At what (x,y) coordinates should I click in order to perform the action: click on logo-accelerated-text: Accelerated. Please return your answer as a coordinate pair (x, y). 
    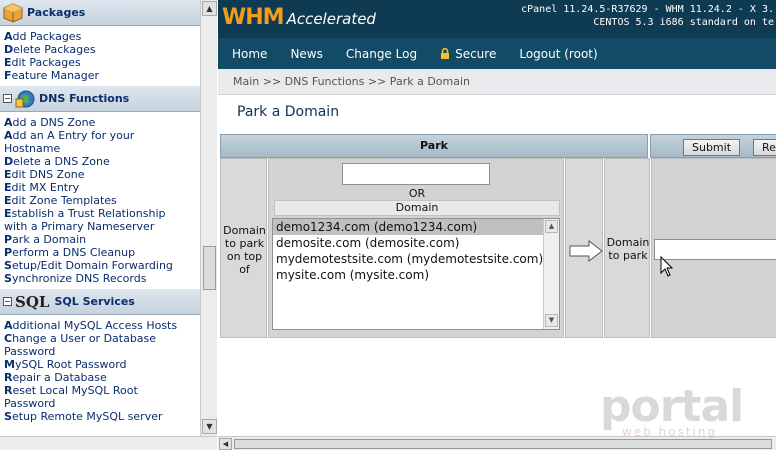
    Looking at the image, I should click on (331, 19).